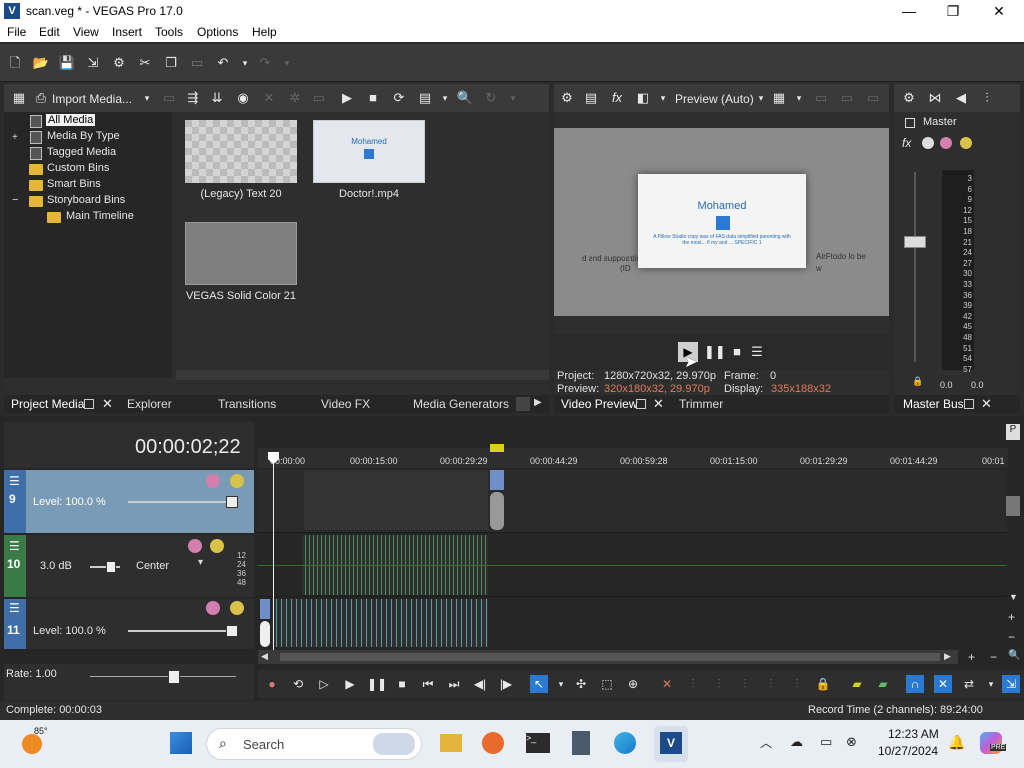 The height and width of the screenshot is (768, 1024). I want to click on rate-slider, so click(163, 676).